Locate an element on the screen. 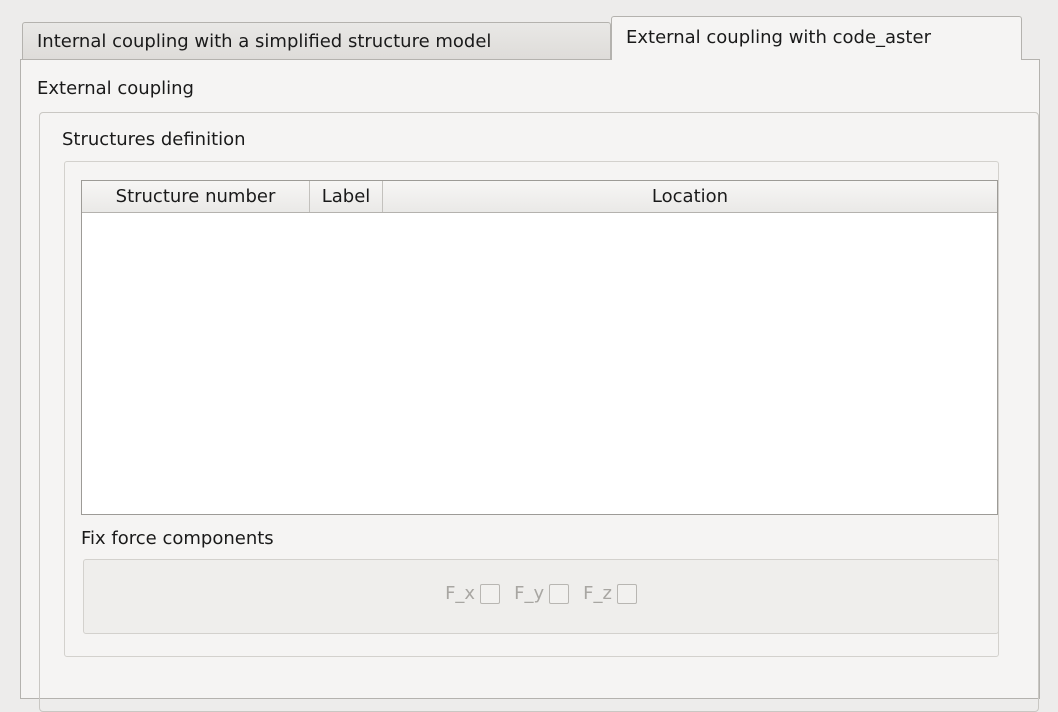 The width and height of the screenshot is (1058, 712). fx-checkbox is located at coordinates (490, 593).